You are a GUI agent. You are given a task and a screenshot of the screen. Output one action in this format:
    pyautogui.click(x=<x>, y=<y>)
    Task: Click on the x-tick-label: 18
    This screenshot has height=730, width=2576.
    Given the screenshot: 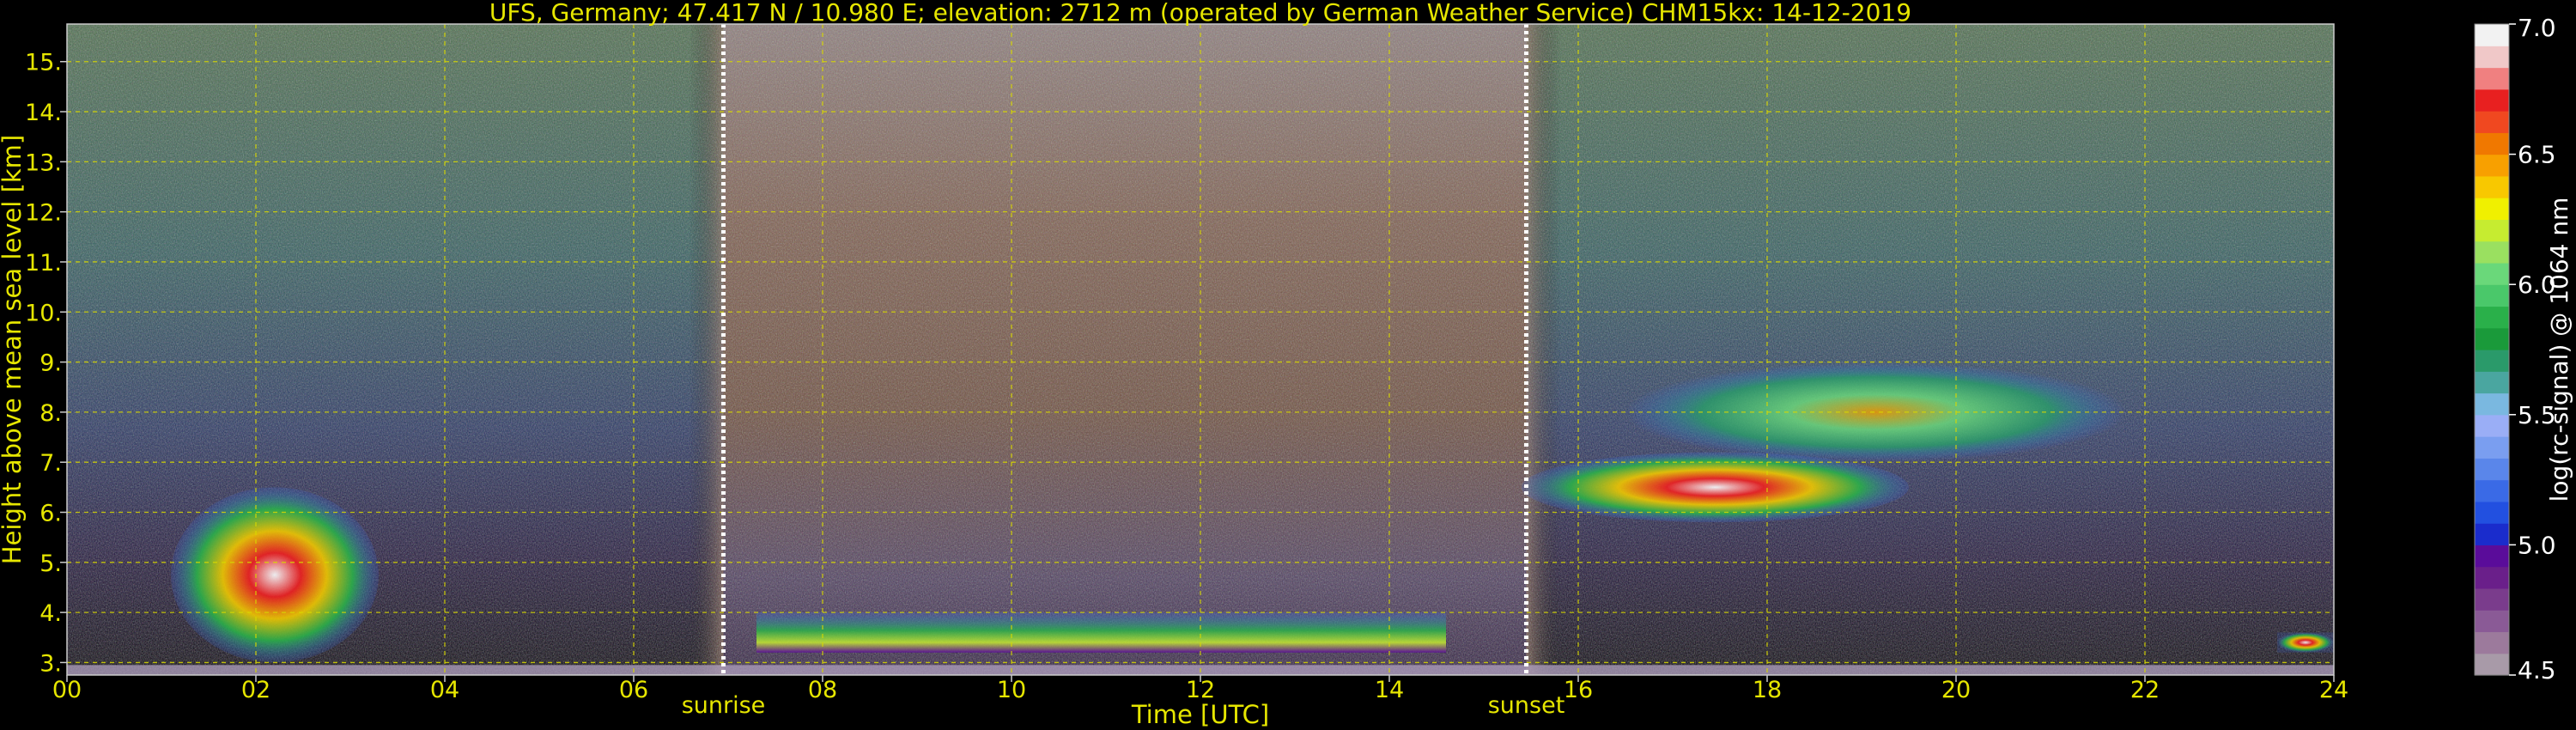 What is the action you would take?
    pyautogui.click(x=1768, y=690)
    